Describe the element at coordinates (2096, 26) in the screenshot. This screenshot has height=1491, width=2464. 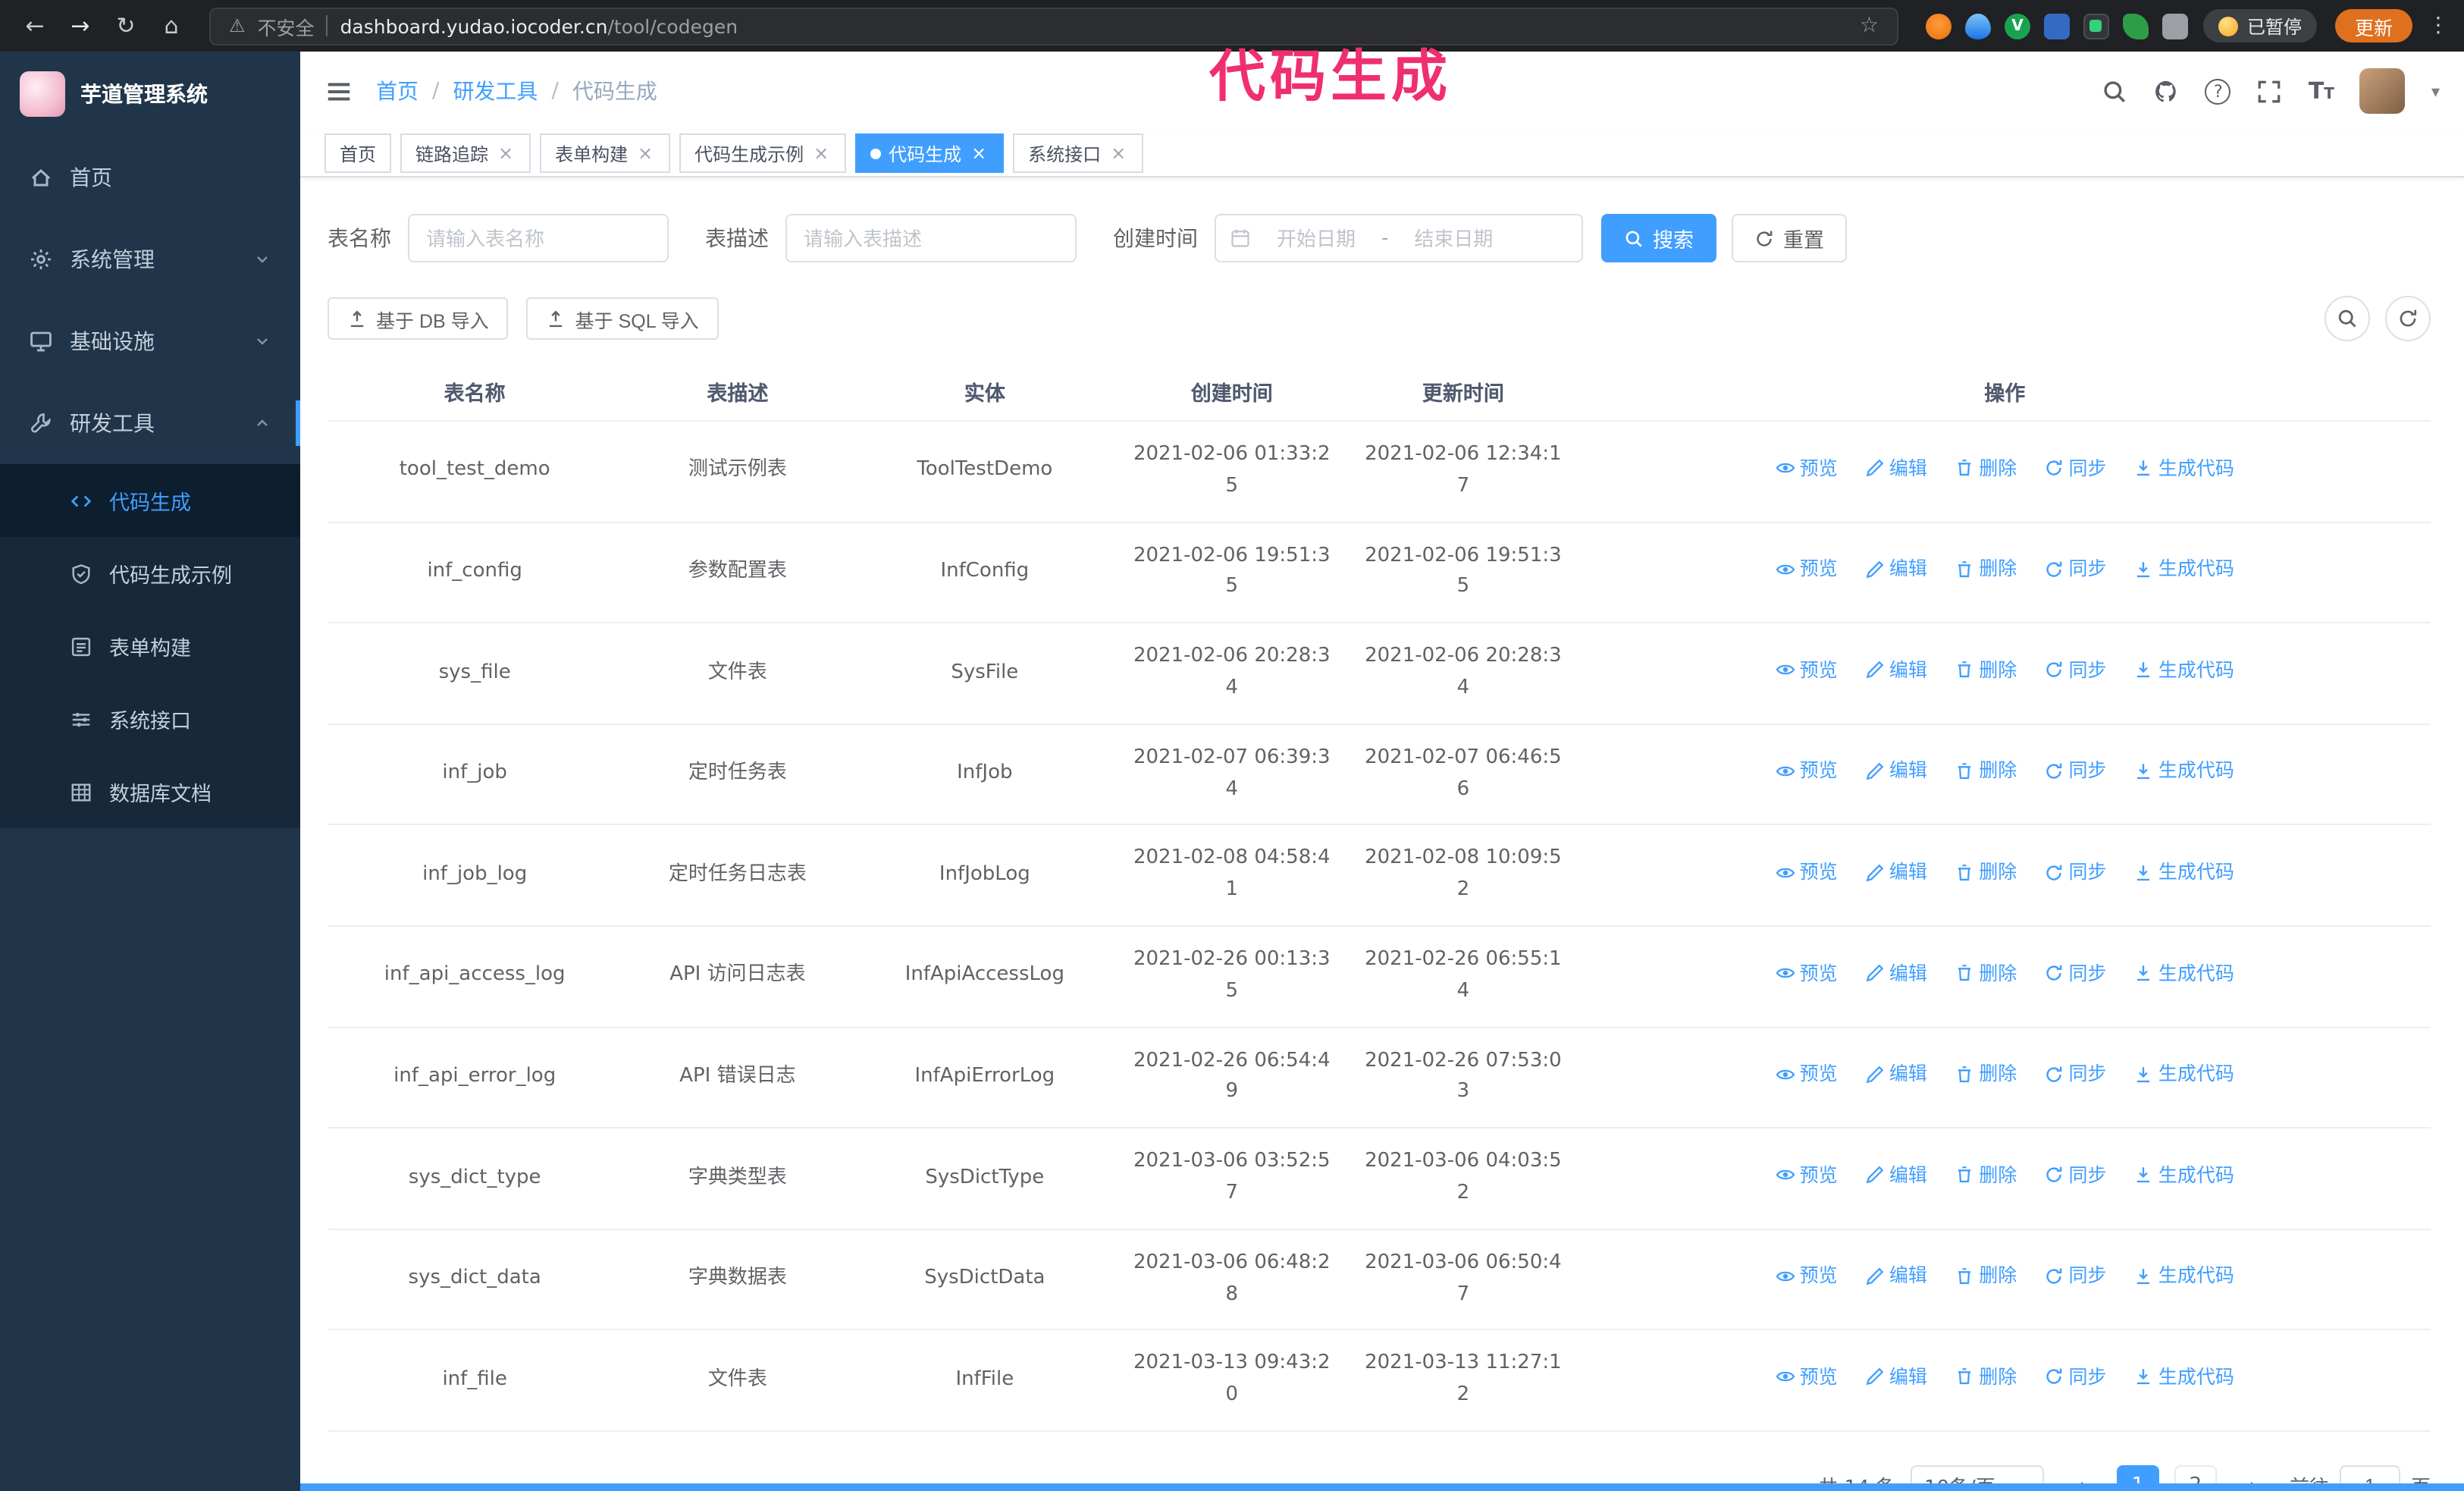
I see `dark-extension-icon` at that location.